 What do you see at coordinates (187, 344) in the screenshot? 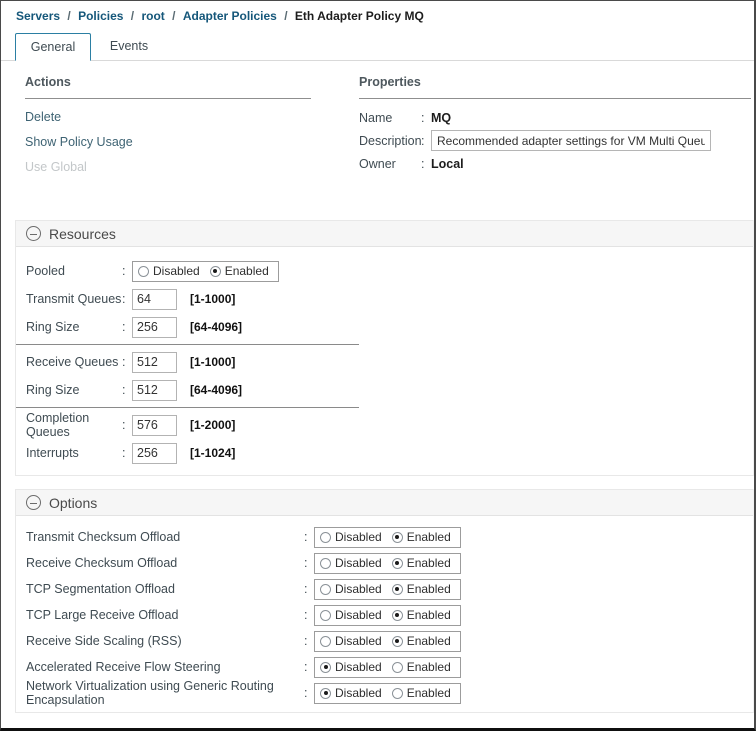
I see `divider` at bounding box center [187, 344].